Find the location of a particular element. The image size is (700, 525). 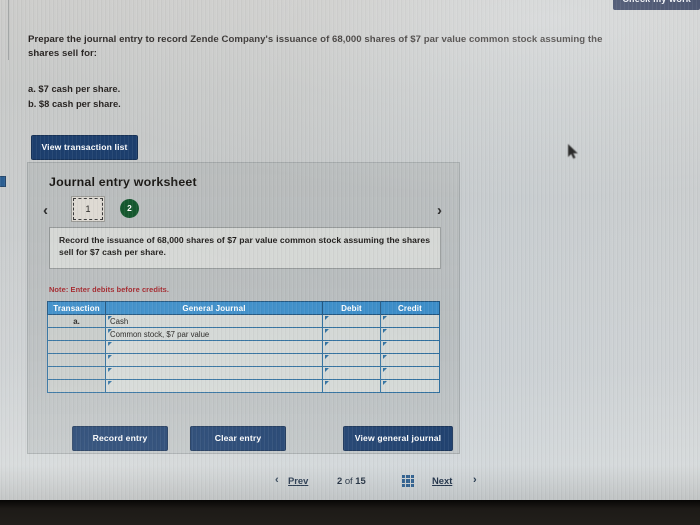

page-counter-of: of is located at coordinates (349, 480).